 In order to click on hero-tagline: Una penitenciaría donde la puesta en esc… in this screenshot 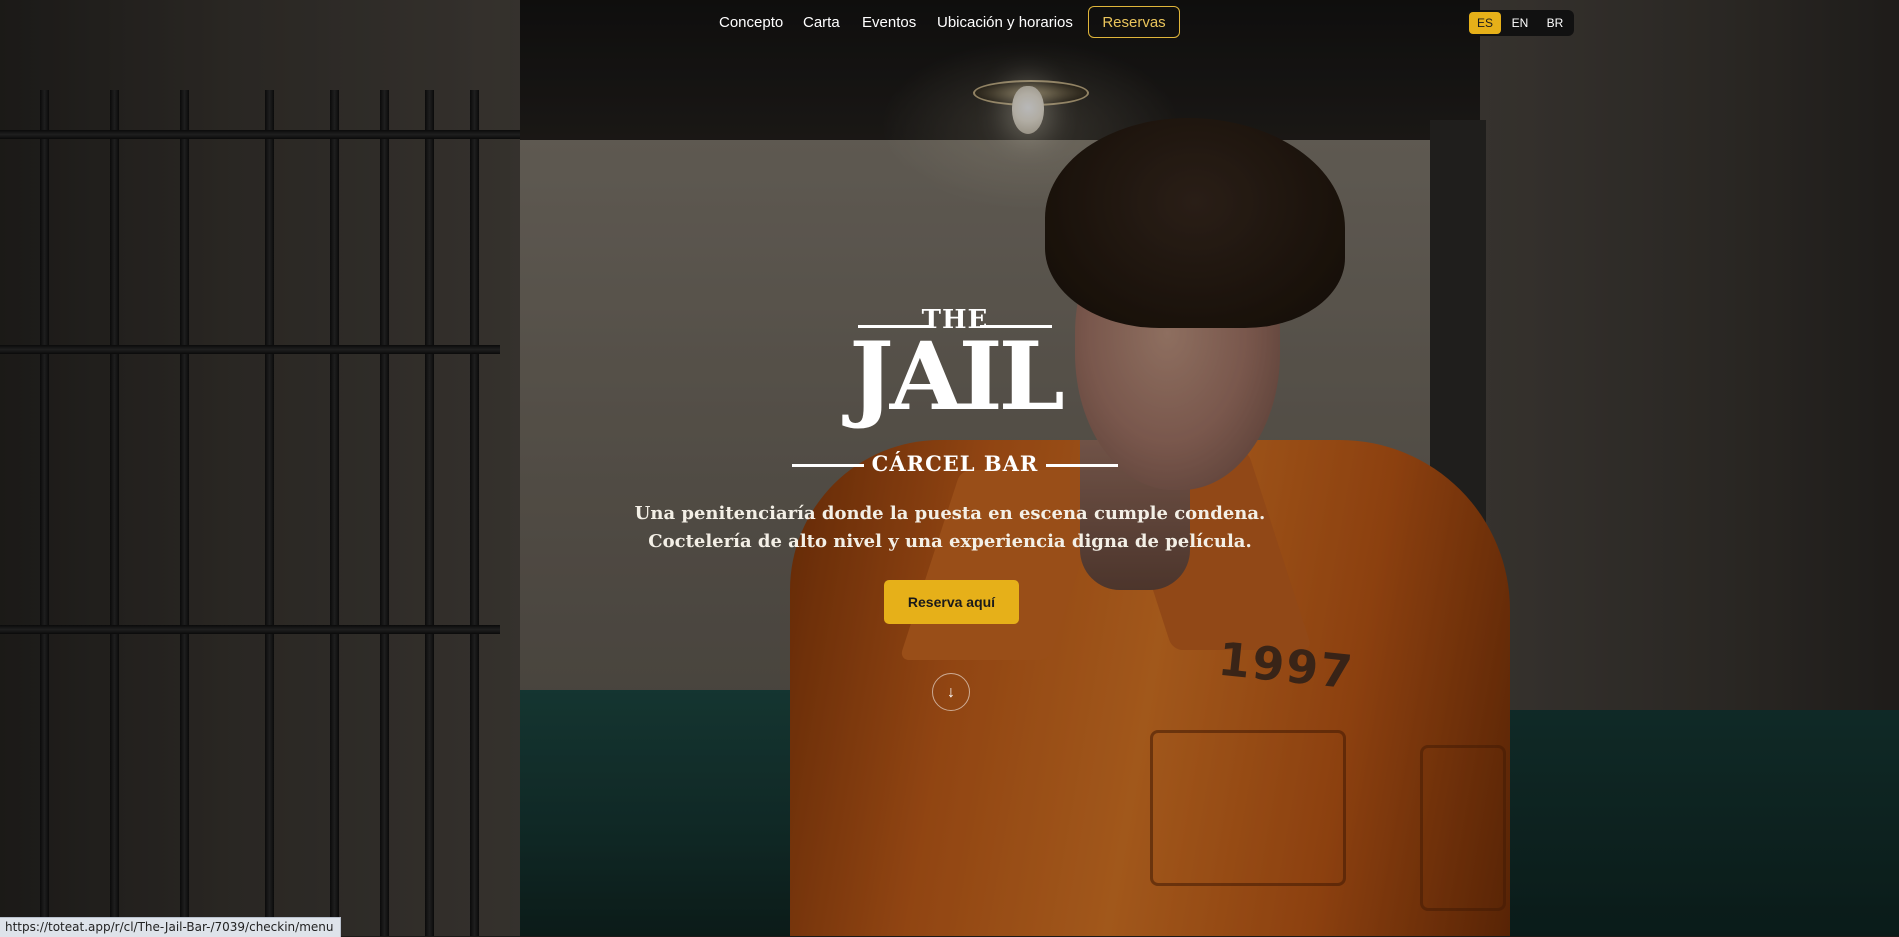, I will do `click(950, 528)`.